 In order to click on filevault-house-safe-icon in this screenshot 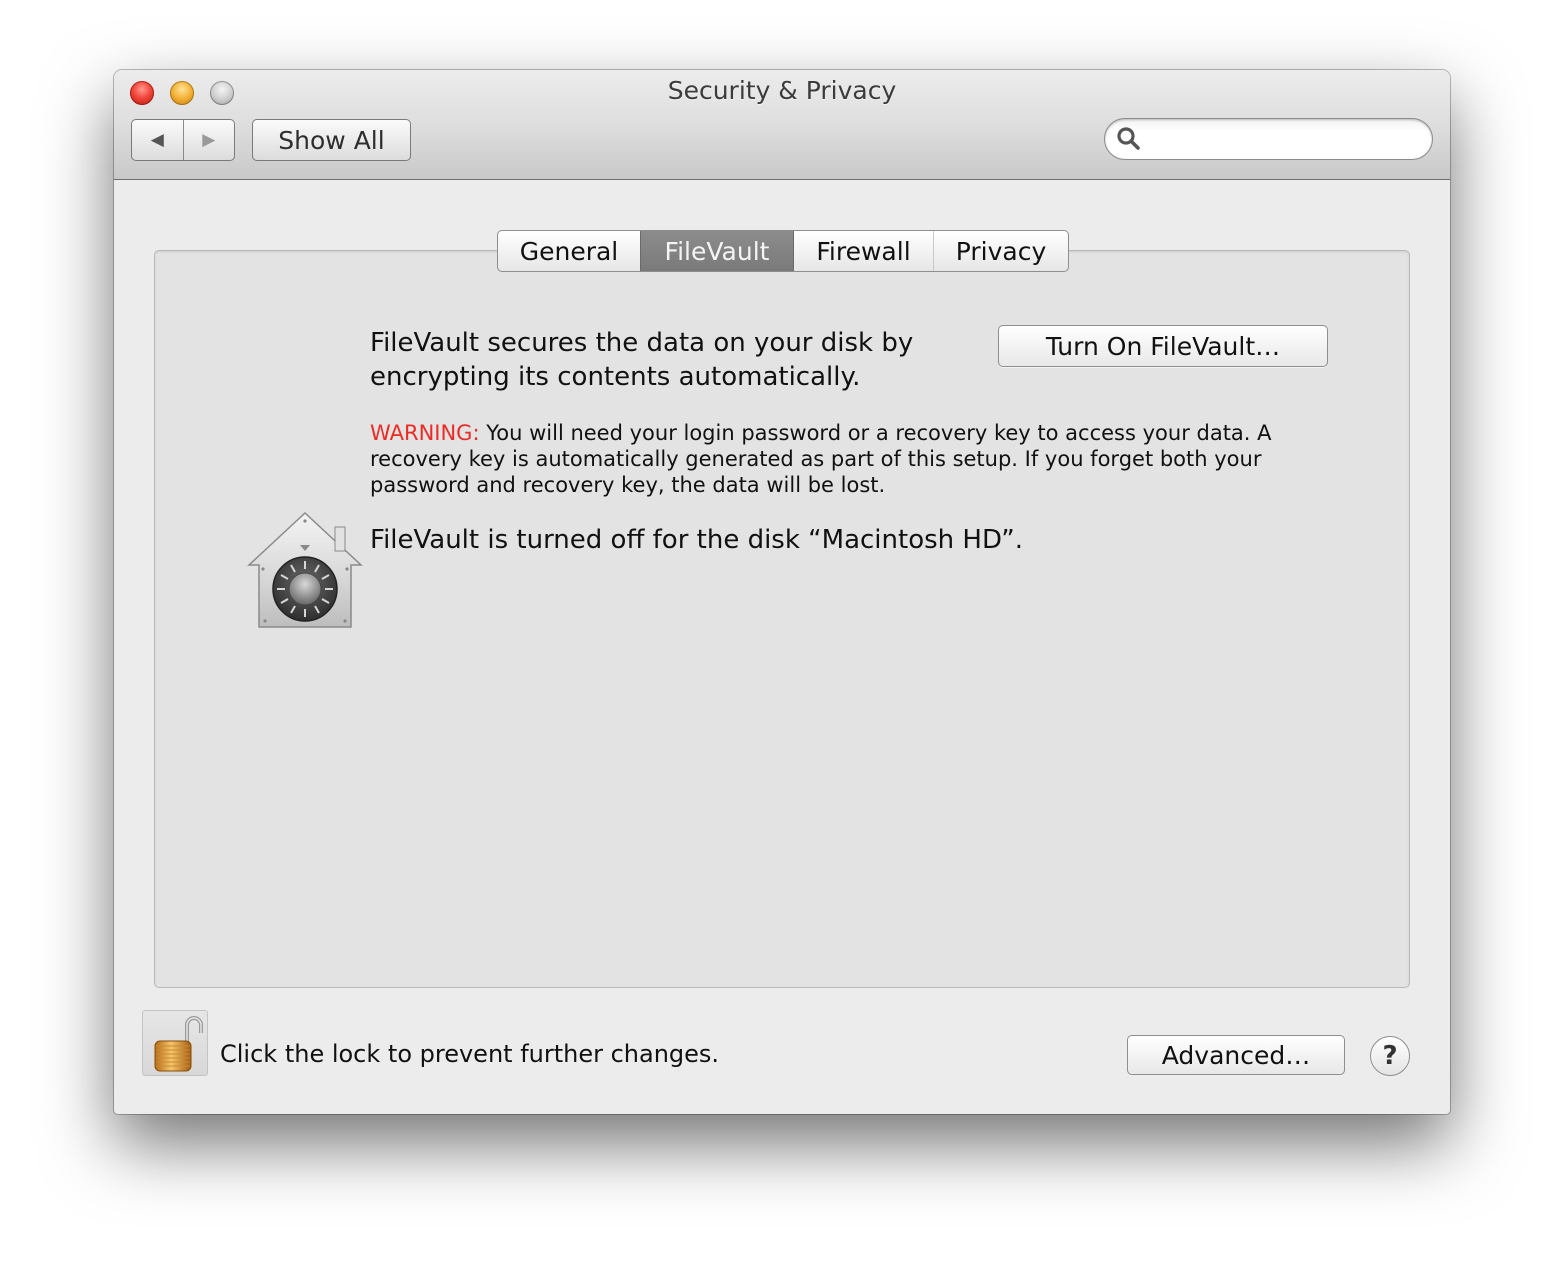, I will do `click(305, 569)`.